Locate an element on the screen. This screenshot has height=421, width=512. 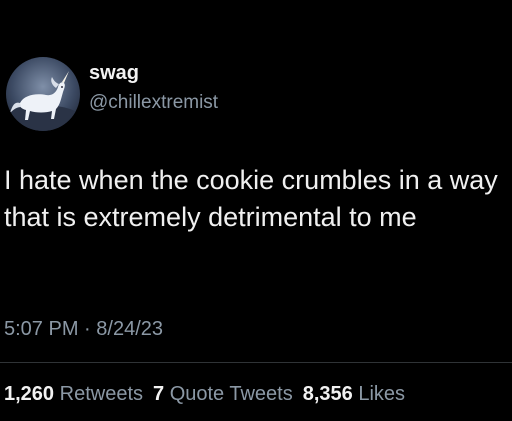
retweets-label: Retweets is located at coordinates (101, 394).